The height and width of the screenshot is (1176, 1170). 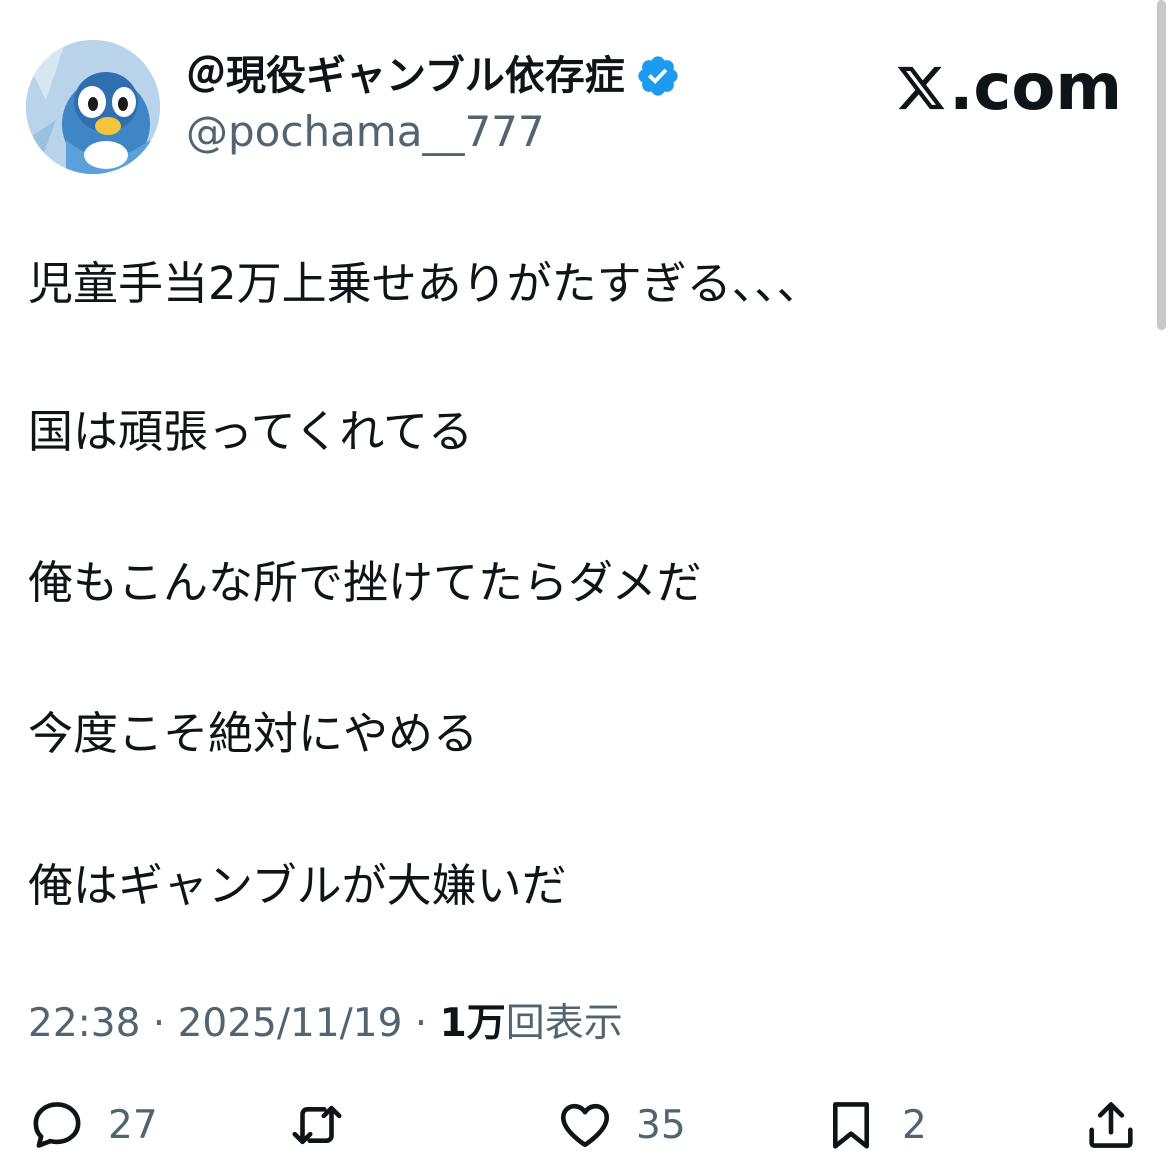 I want to click on tweet-date: 2025/11/19, so click(x=290, y=1024).